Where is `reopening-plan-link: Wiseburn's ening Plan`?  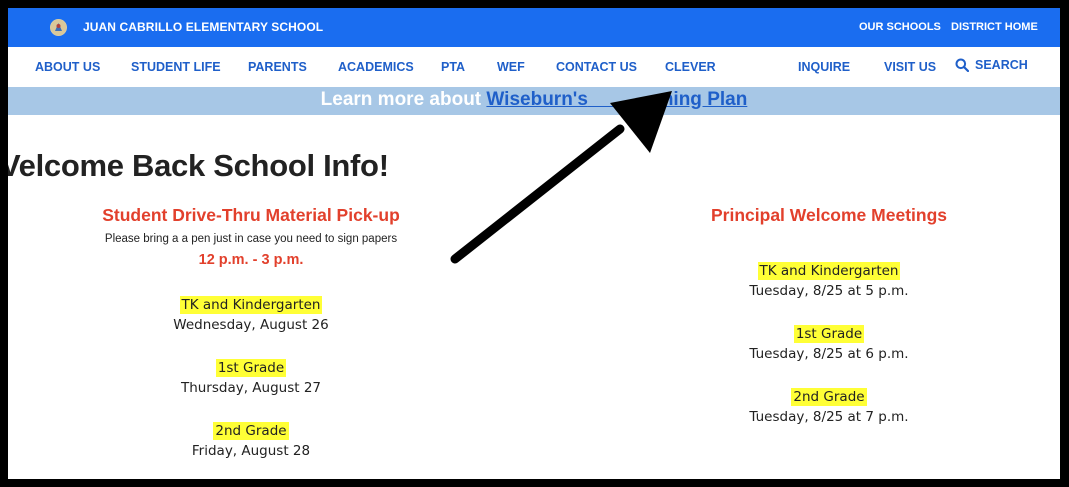
reopening-plan-link: Wiseburn's ening Plan is located at coordinates (616, 99).